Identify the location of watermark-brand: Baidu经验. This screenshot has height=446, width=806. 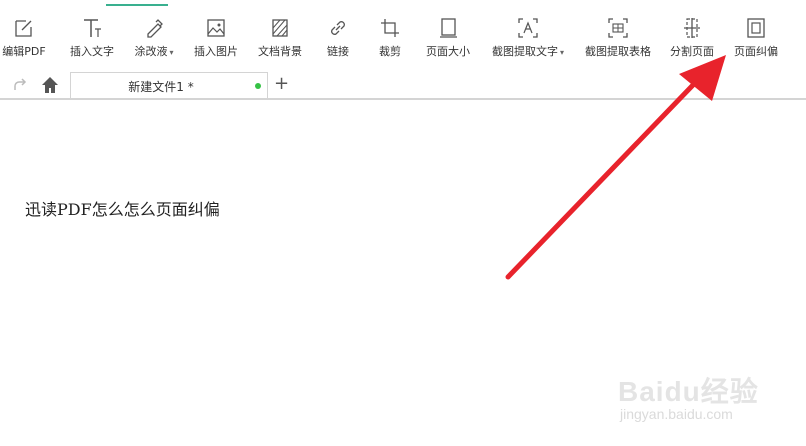
(688, 391).